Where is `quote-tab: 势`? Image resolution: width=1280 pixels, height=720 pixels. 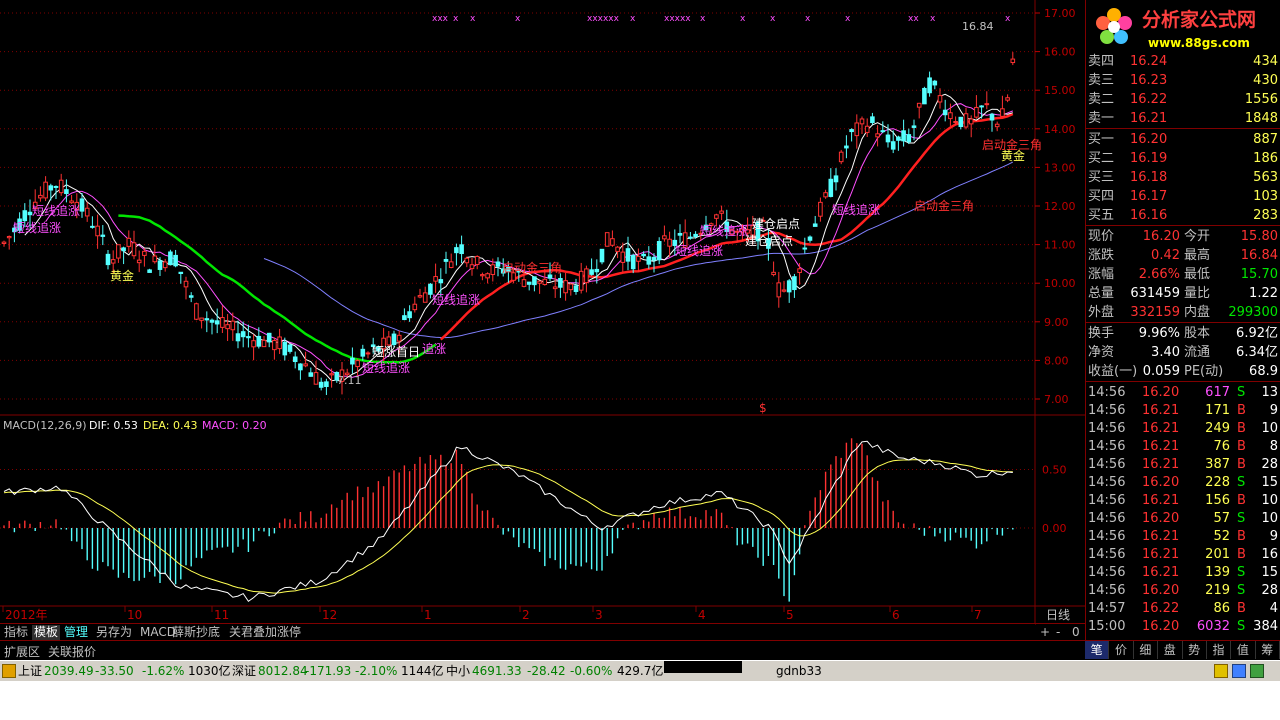
quote-tab: 势 is located at coordinates (1195, 650).